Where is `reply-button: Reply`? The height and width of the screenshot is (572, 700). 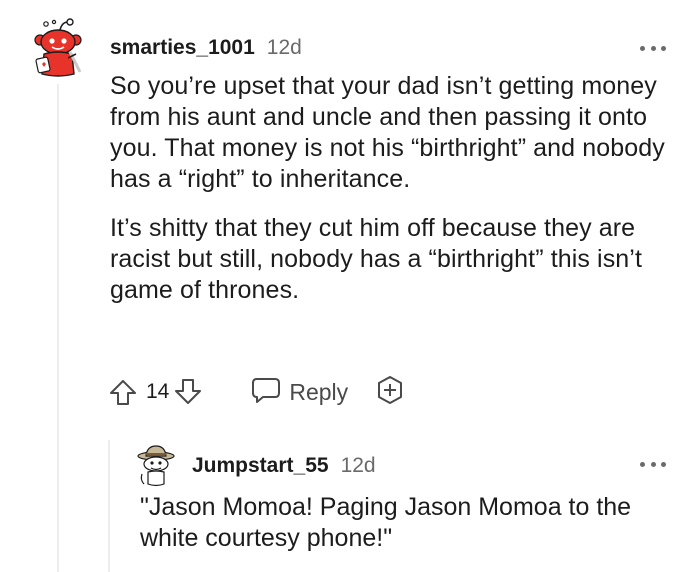 reply-button: Reply is located at coordinates (299, 392).